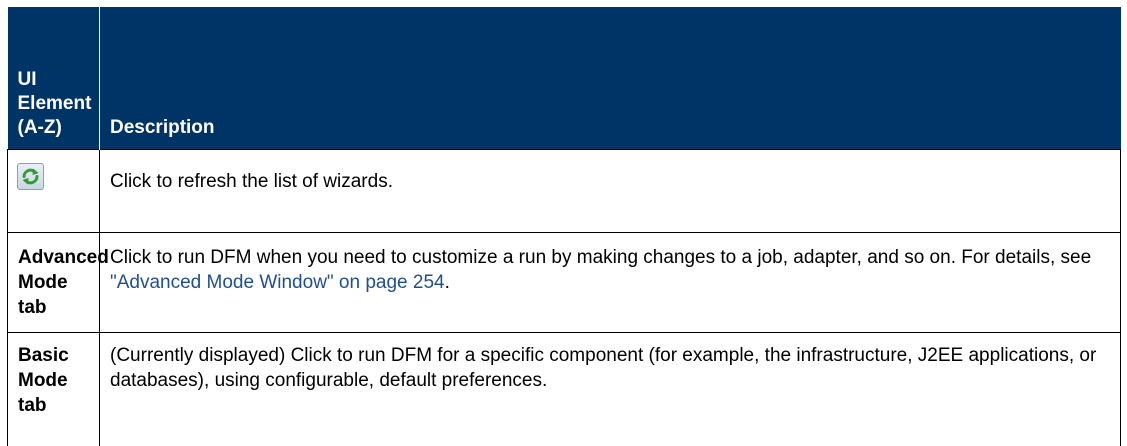  Describe the element at coordinates (54, 78) in the screenshot. I see `header-ui-element: UI Element (A-Z)` at that location.